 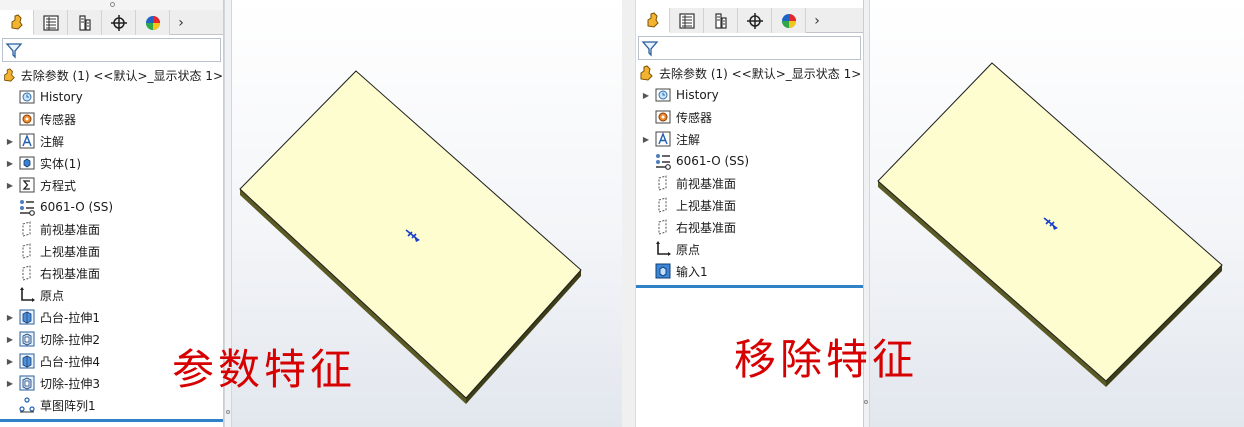 I want to click on caption-text: 参数特征, so click(x=264, y=369).